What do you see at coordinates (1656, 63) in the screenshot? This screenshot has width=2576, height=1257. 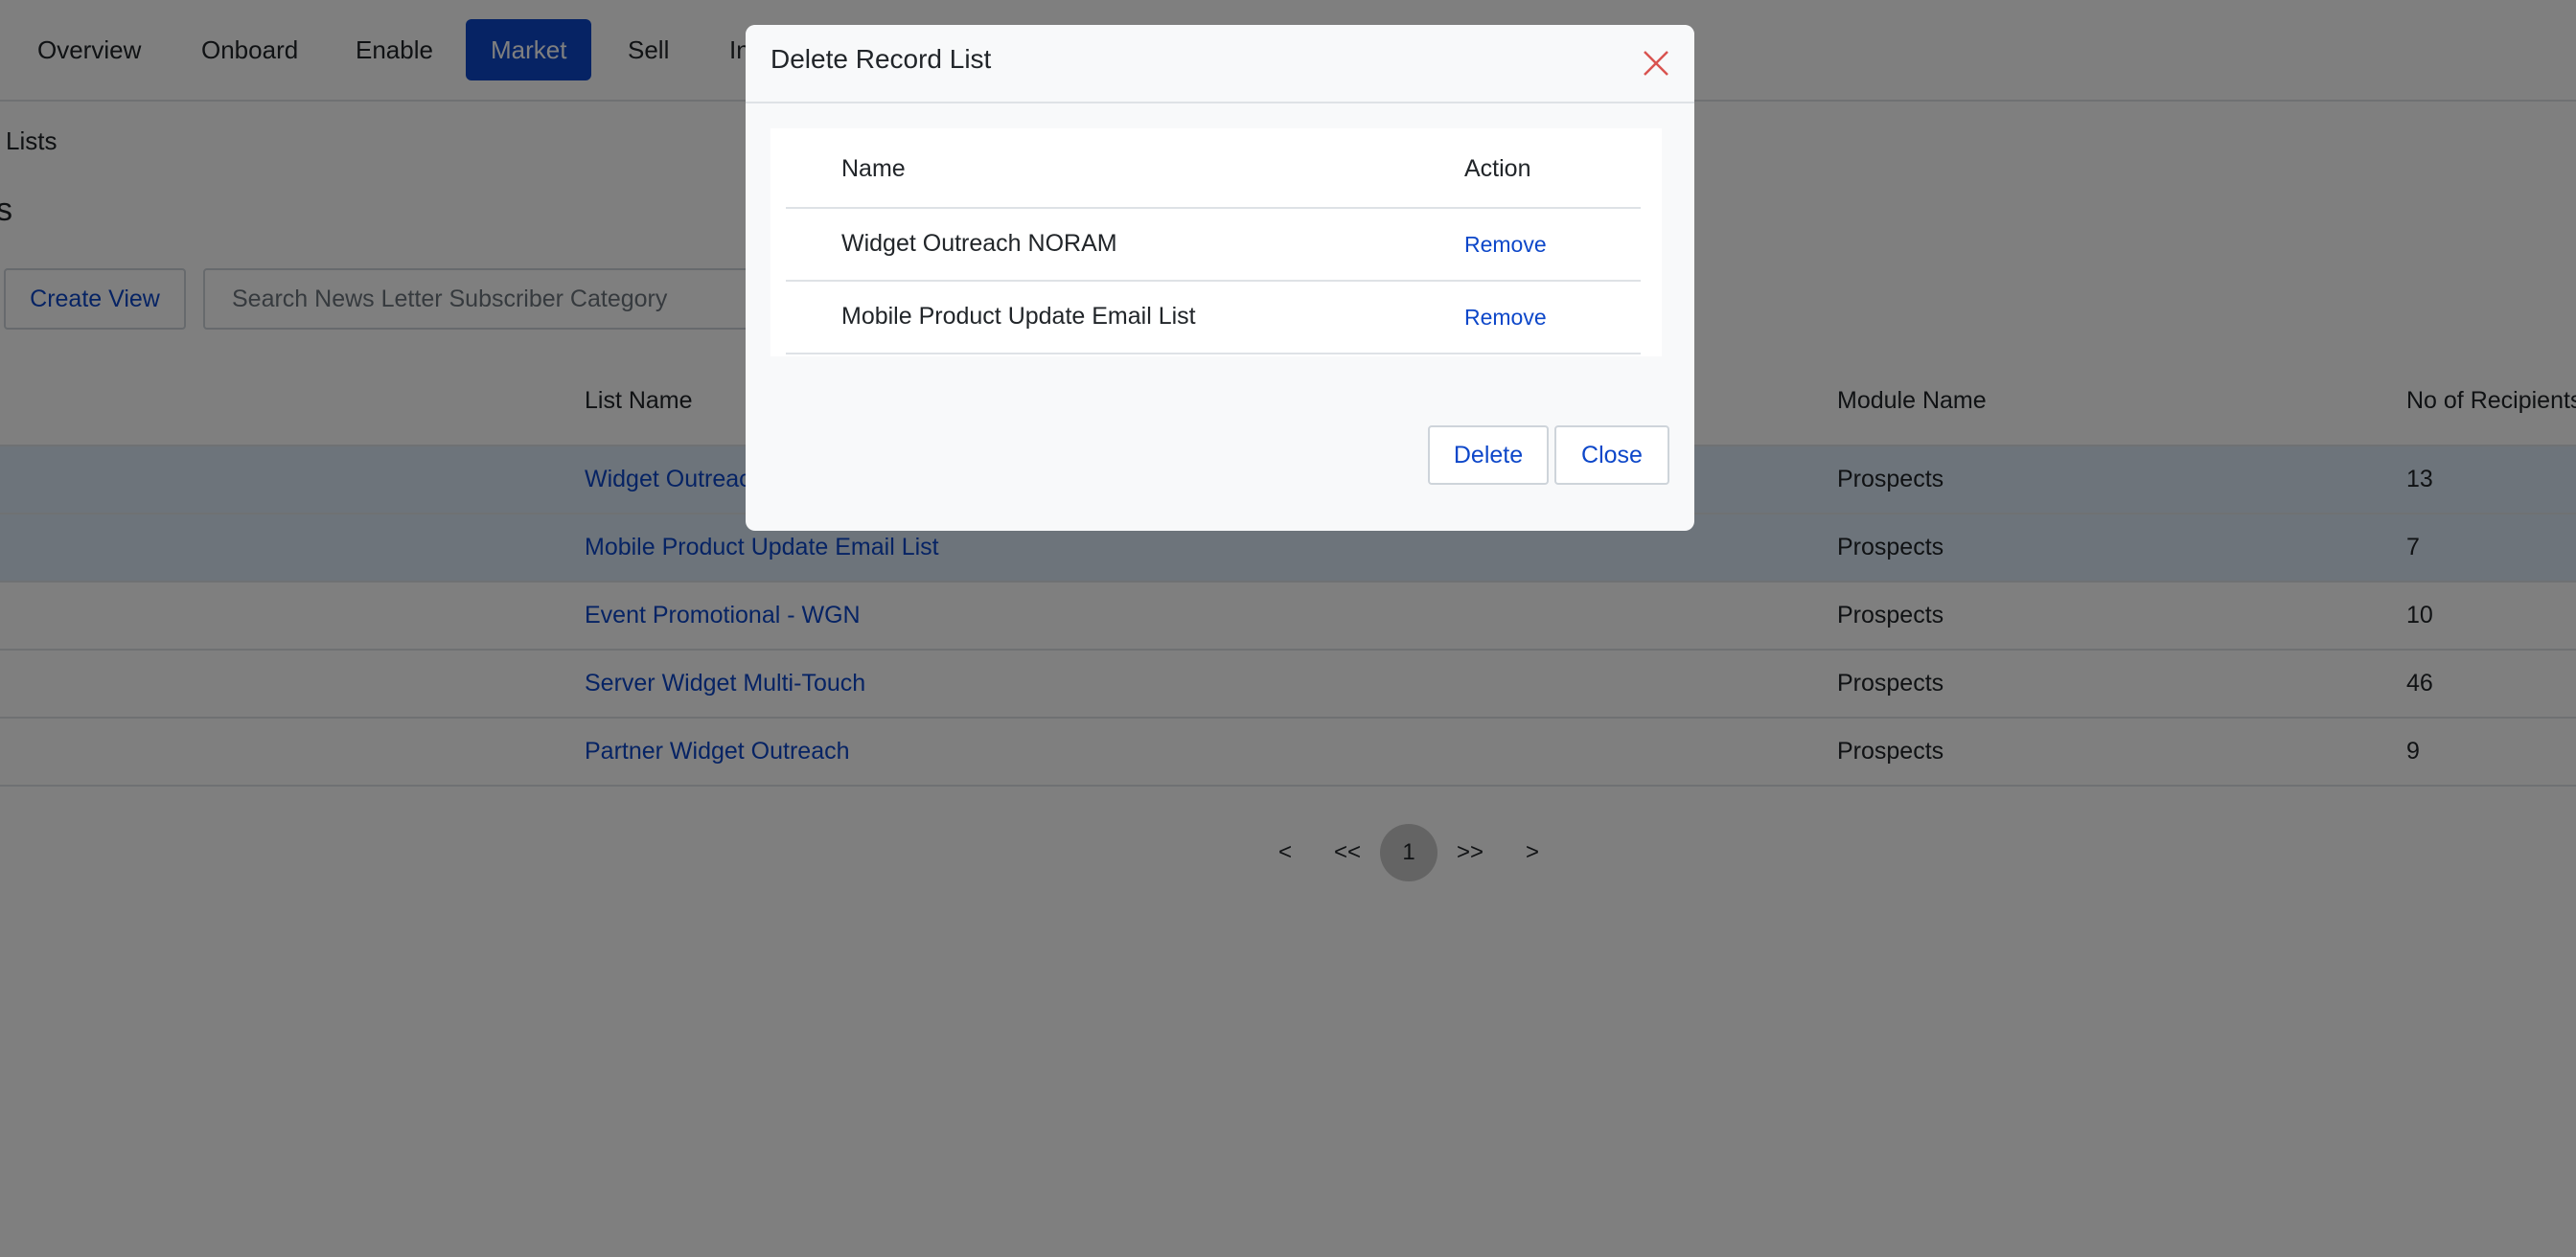 I see `close-icon` at bounding box center [1656, 63].